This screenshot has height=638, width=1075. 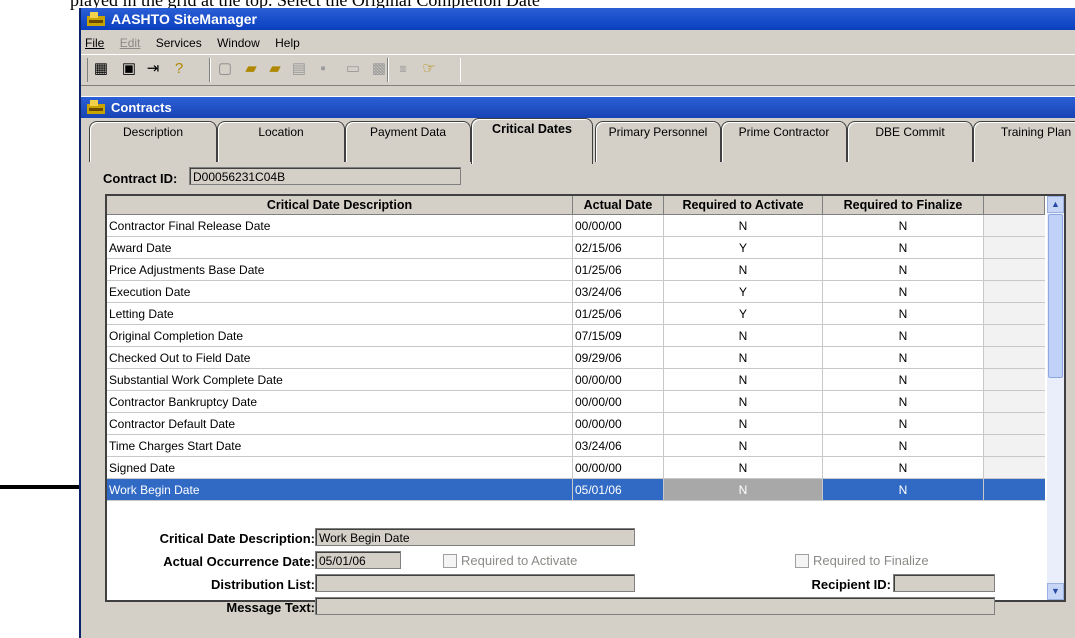 I want to click on app-titlebar: AASHTO SiteManager, so click(x=578, y=19).